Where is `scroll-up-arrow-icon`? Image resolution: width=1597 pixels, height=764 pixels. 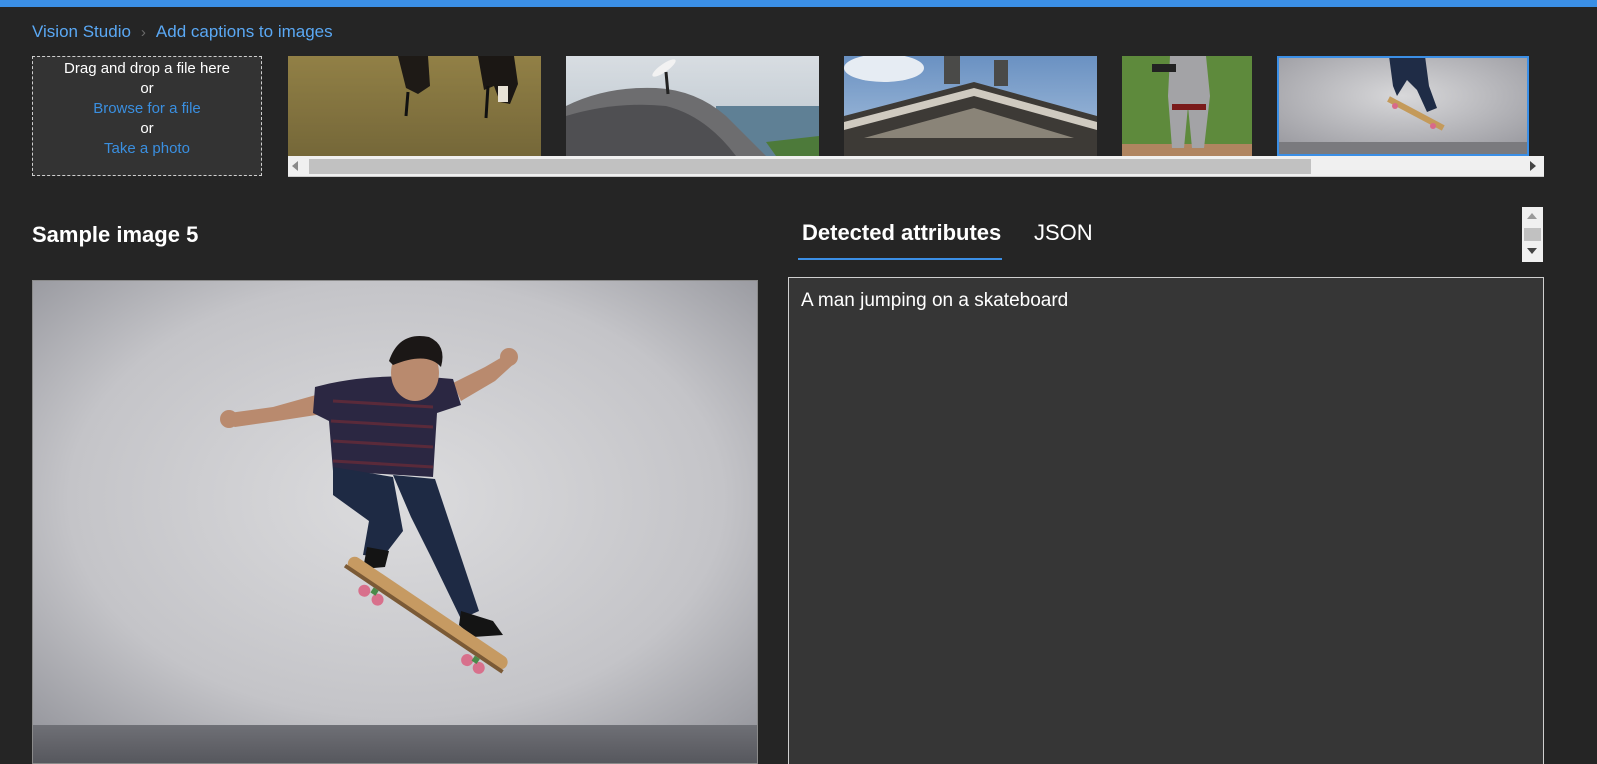
scroll-up-arrow-icon is located at coordinates (1532, 216).